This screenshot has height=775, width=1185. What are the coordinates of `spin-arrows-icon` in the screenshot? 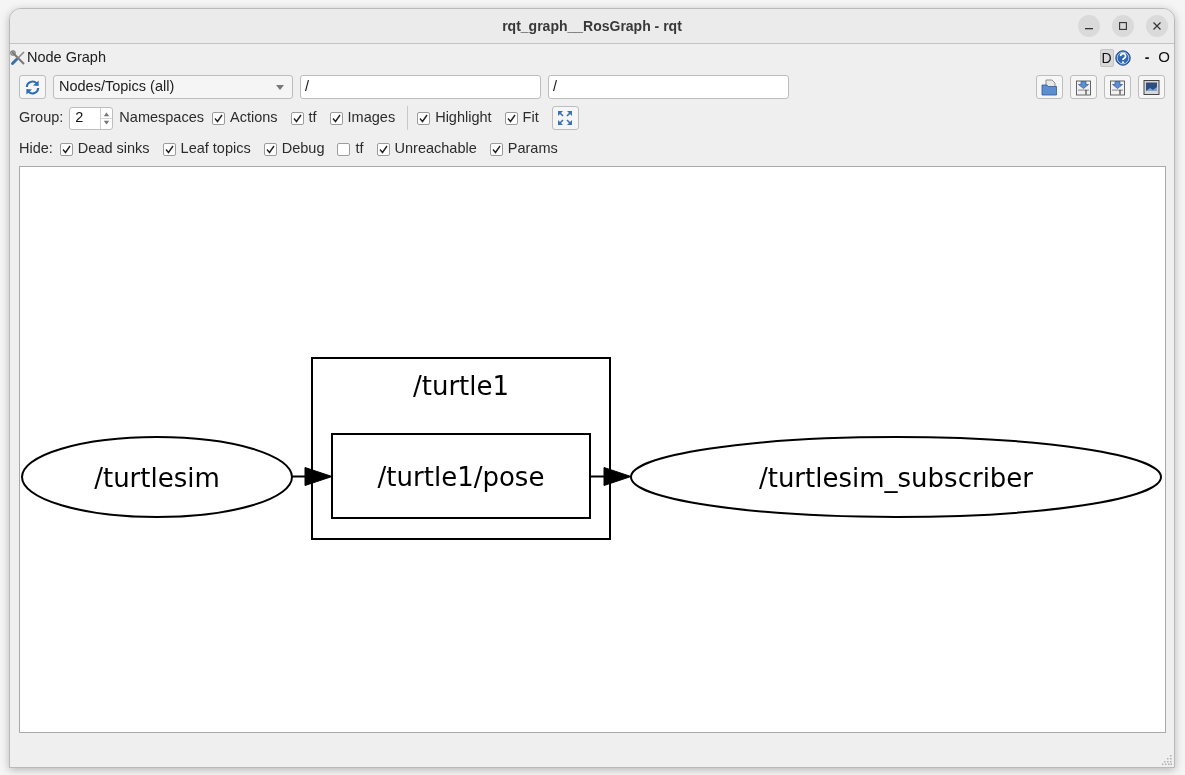 It's located at (106, 118).